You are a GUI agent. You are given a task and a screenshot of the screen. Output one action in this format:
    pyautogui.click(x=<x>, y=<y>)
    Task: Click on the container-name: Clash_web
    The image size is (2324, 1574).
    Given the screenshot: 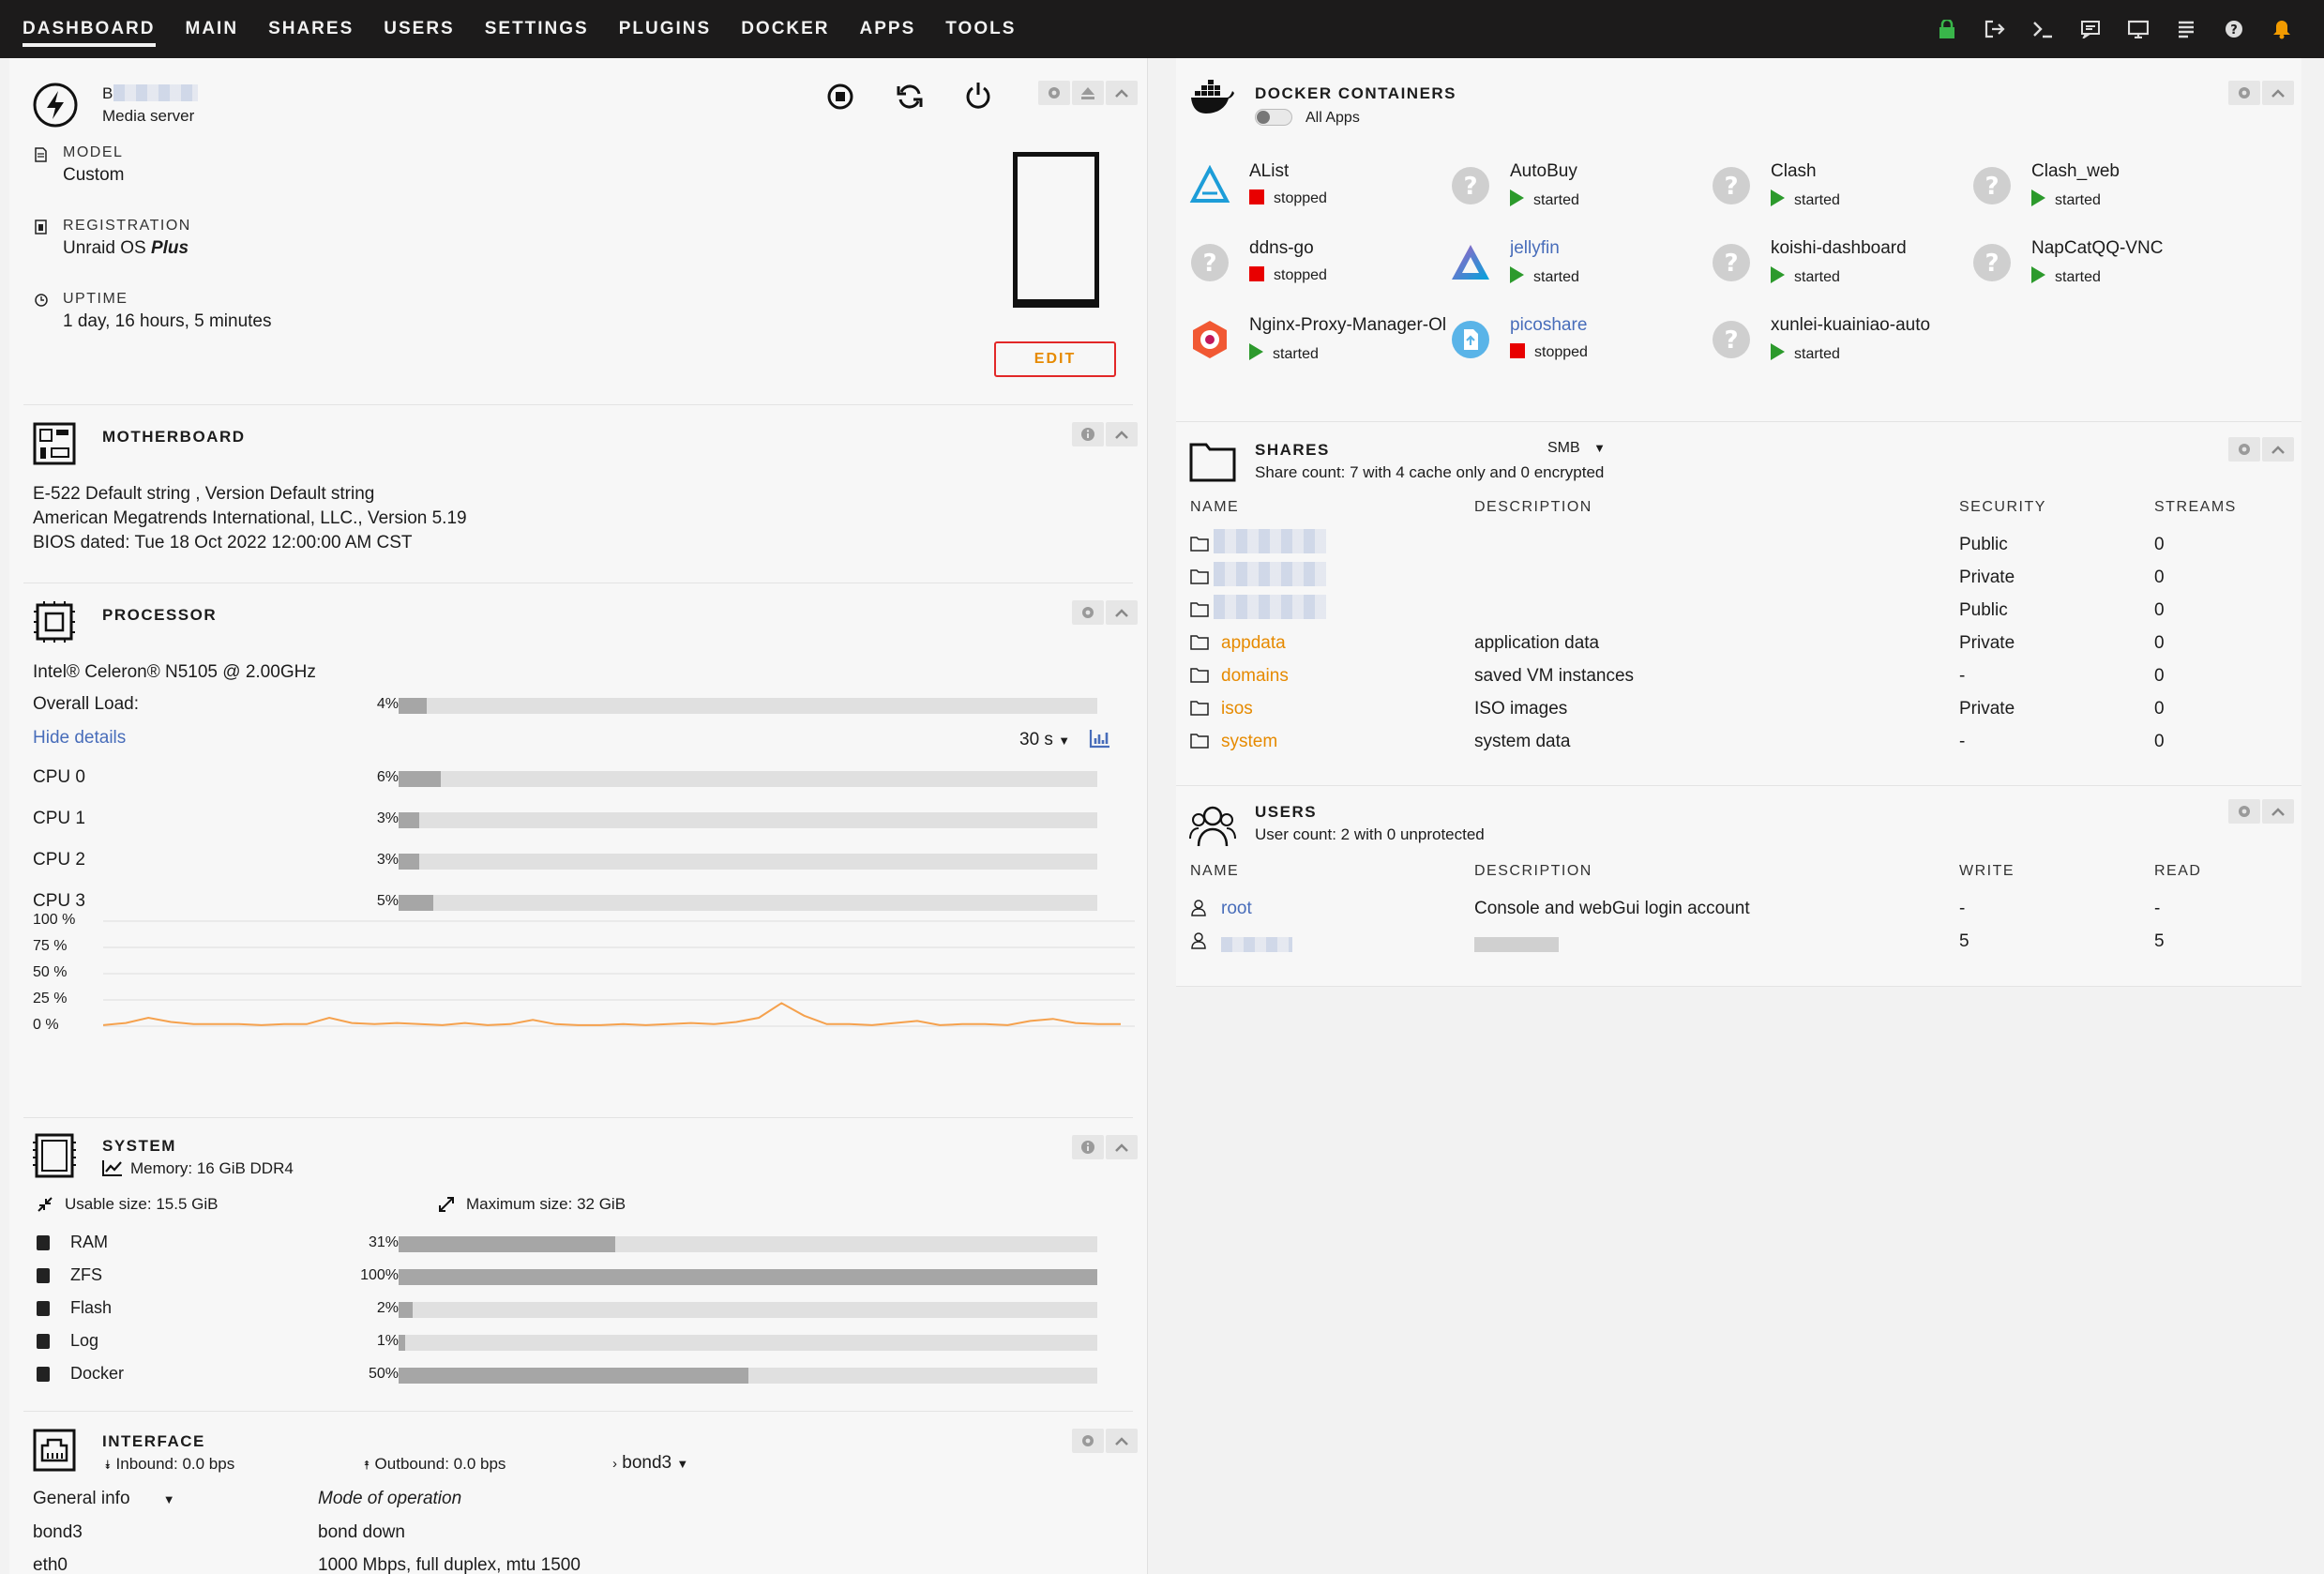 What is the action you would take?
    pyautogui.click(x=2075, y=171)
    